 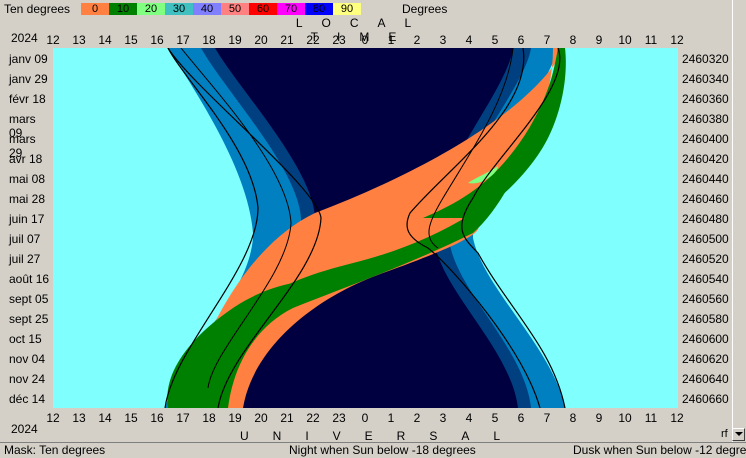 I want to click on julian-day-tick-label: 2460460, so click(x=705, y=199).